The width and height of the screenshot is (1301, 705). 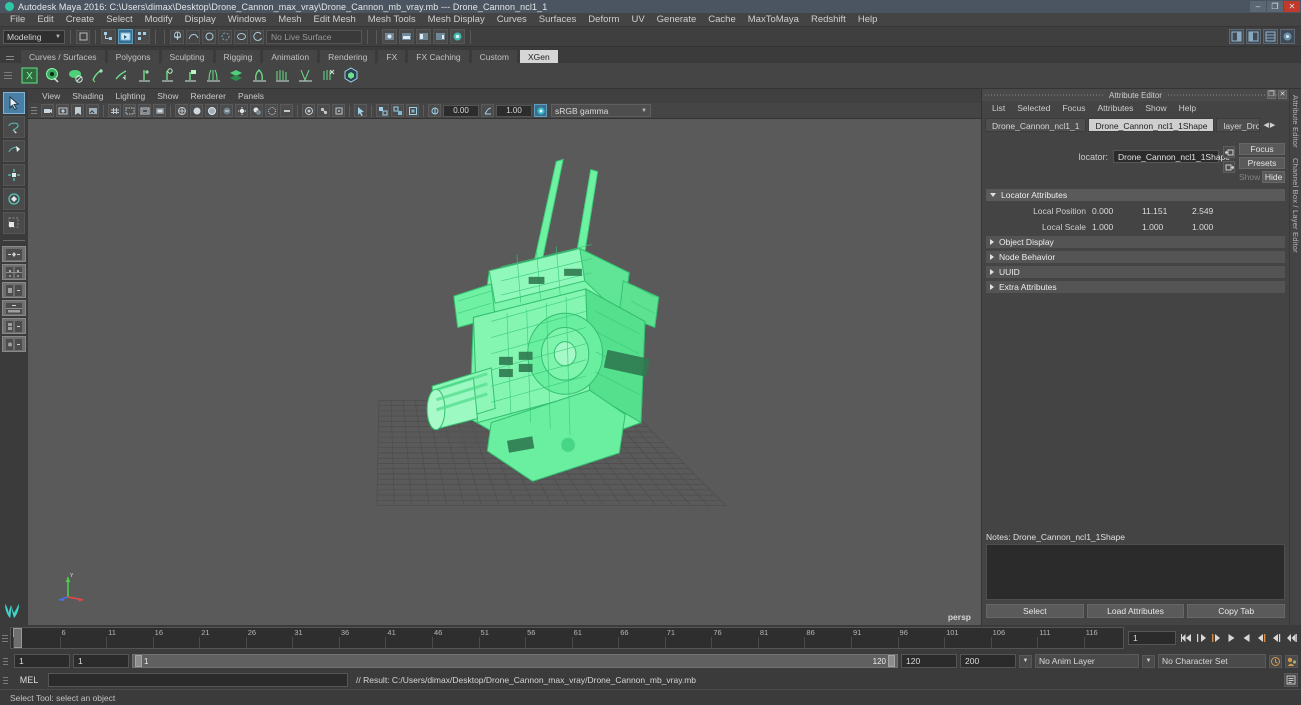 What do you see at coordinates (1201, 638) in the screenshot?
I see `step-back-key-button` at bounding box center [1201, 638].